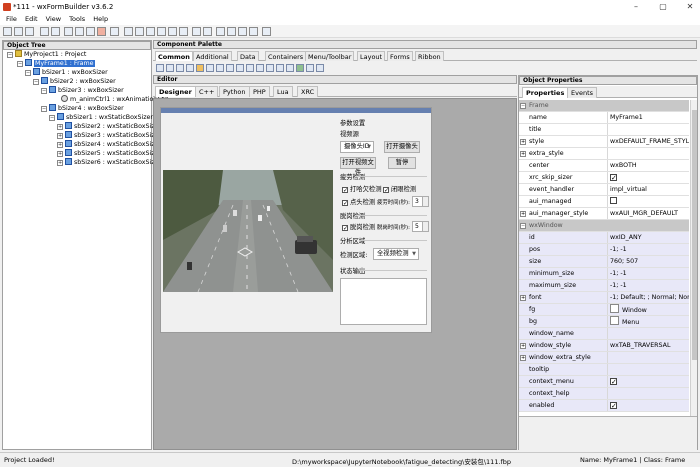 The height and width of the screenshot is (467, 700). Describe the element at coordinates (212, 56) in the screenshot. I see `tab-additional: Additional` at that location.